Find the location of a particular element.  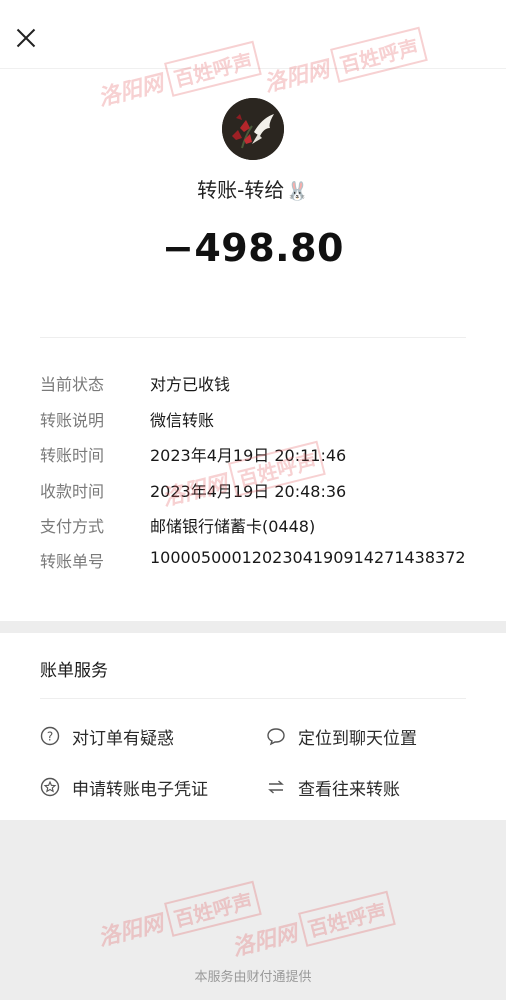

amount-divider is located at coordinates (253, 337).